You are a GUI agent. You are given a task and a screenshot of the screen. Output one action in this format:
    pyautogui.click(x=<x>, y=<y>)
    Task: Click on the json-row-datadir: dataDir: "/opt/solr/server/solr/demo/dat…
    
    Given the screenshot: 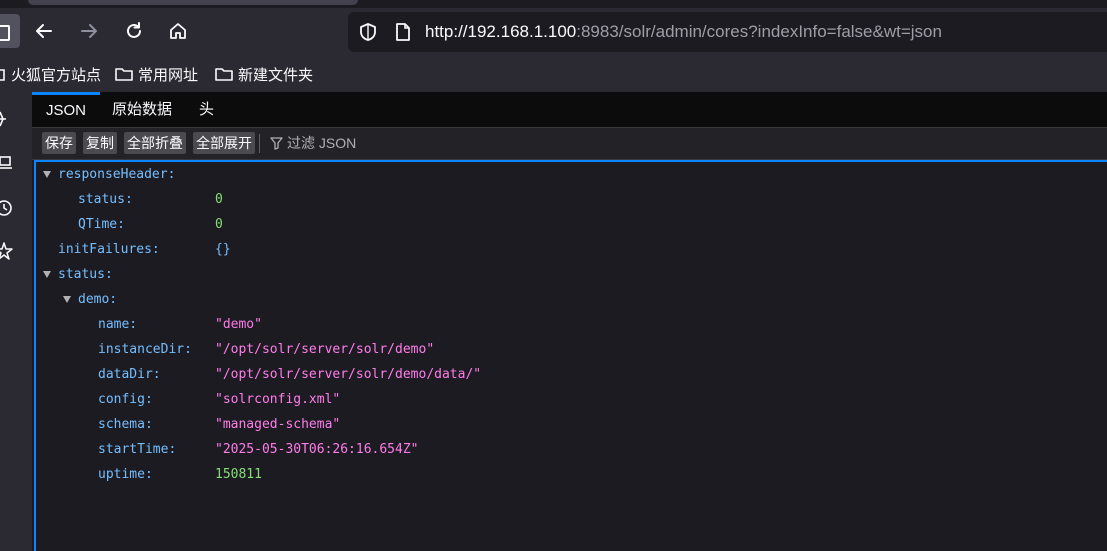 What is the action you would take?
    pyautogui.click(x=571, y=374)
    